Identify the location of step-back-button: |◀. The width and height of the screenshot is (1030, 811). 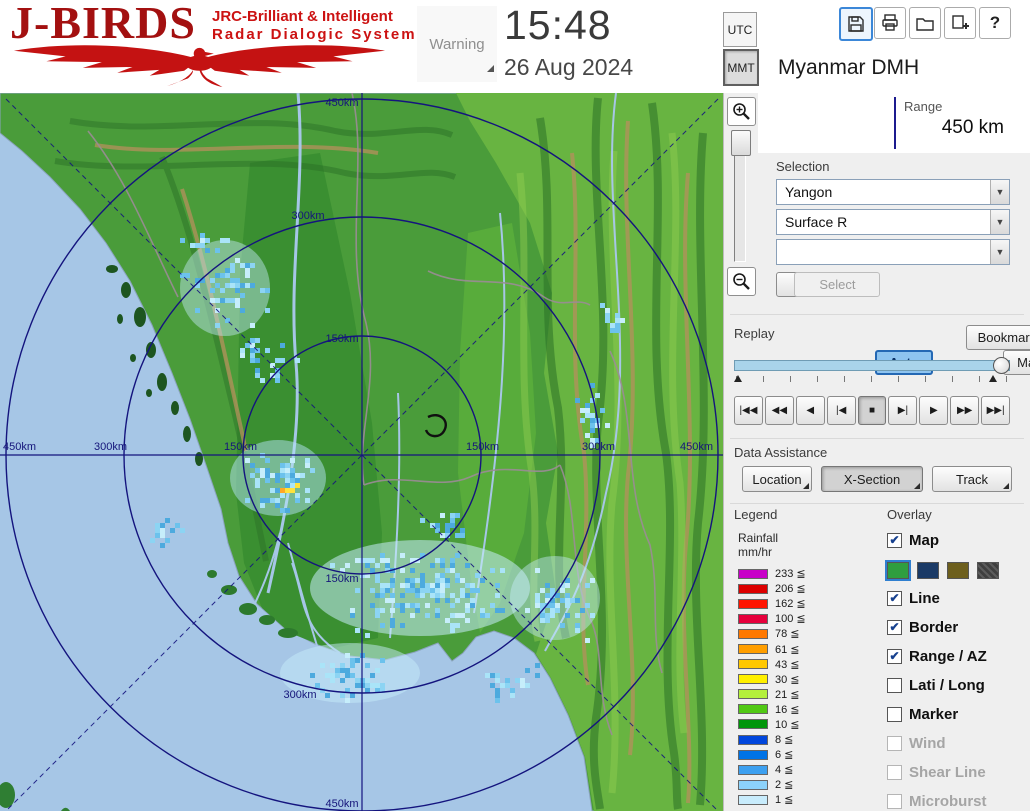
(841, 410).